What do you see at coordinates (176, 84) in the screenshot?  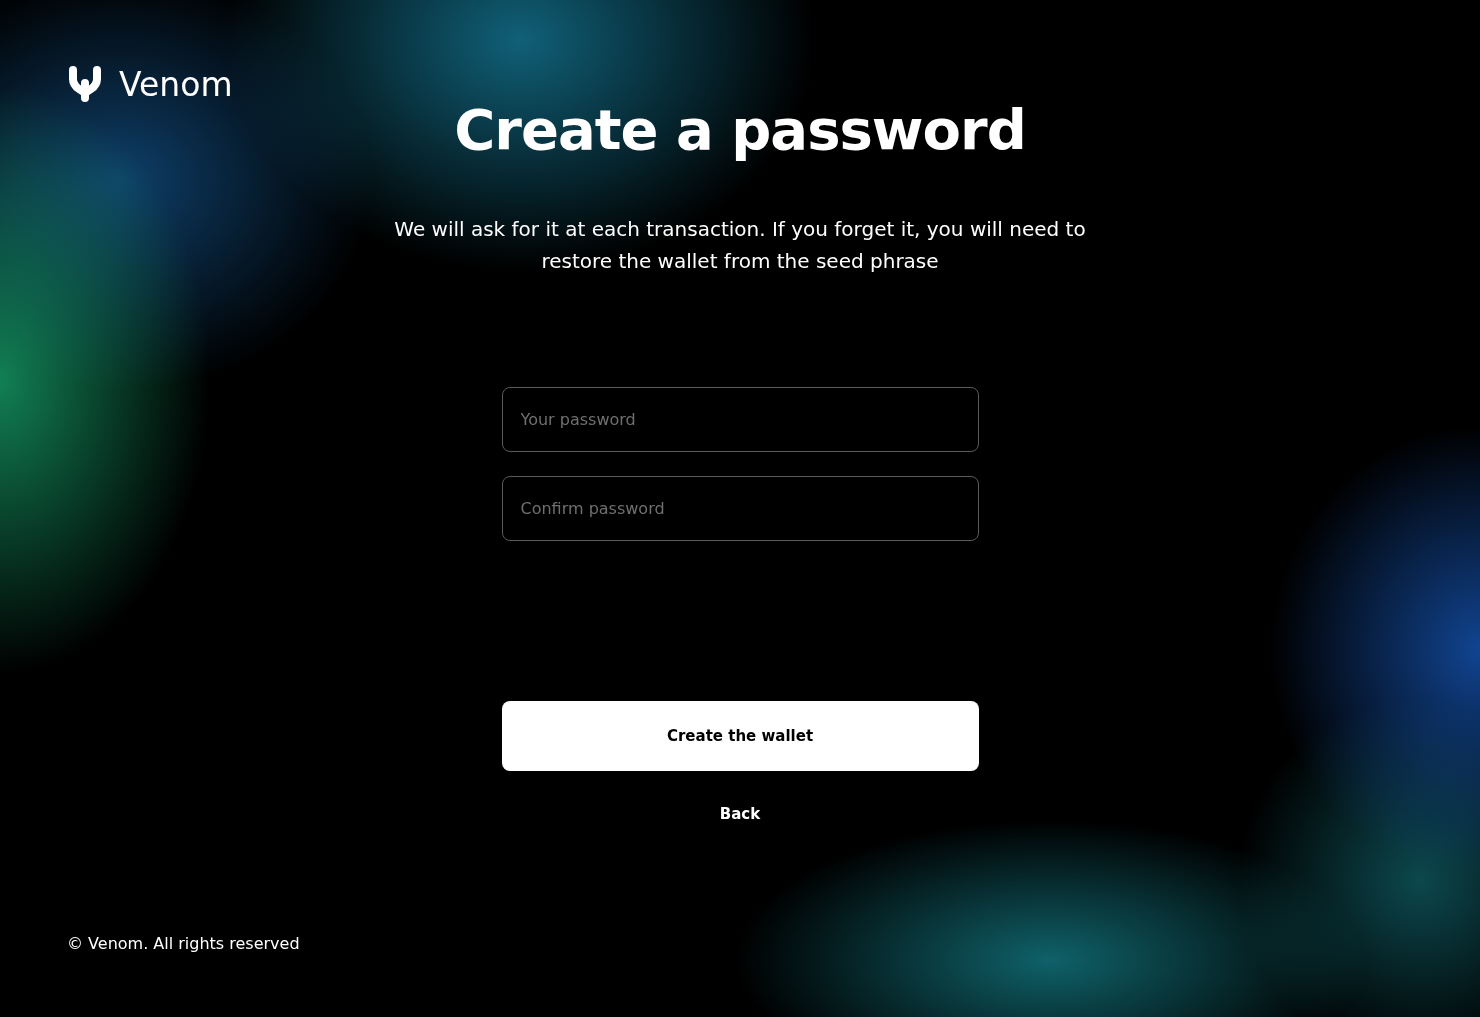 I see `brand-name: Venom` at bounding box center [176, 84].